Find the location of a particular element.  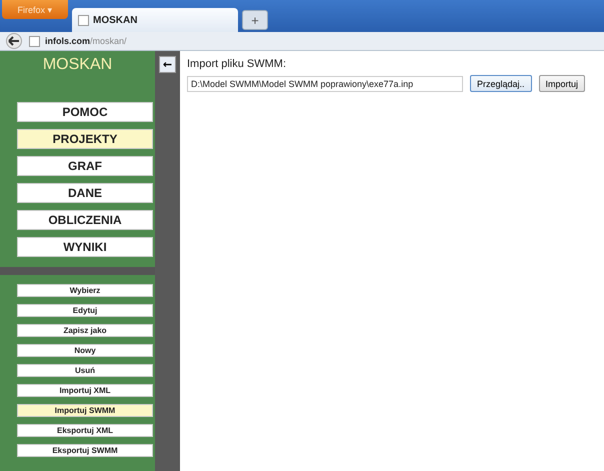

menu-button: GRAF is located at coordinates (85, 166).